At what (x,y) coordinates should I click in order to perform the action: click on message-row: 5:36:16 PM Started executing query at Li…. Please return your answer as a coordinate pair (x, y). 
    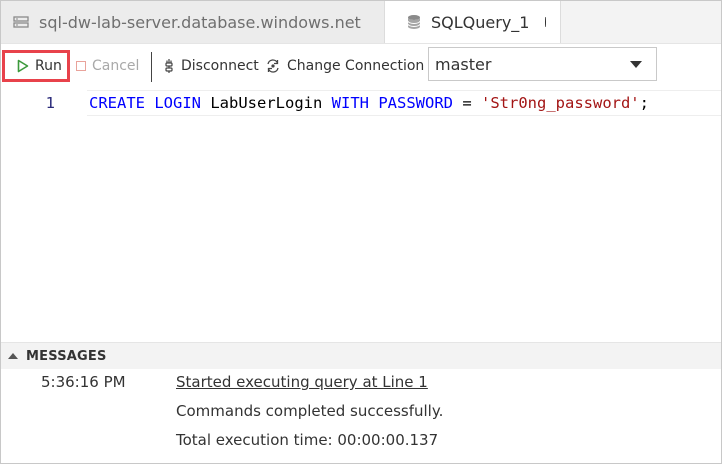
    Looking at the image, I should click on (361, 385).